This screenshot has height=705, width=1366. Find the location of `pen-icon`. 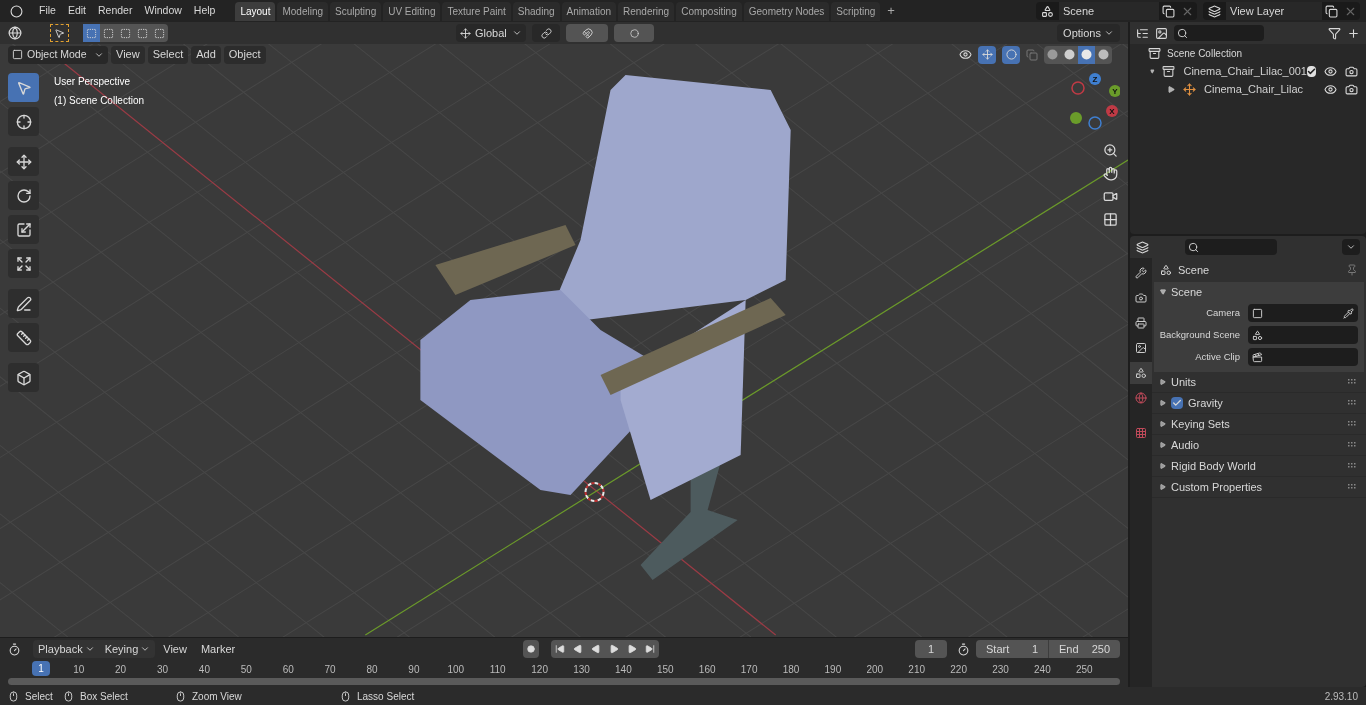

pen-icon is located at coordinates (23, 303).